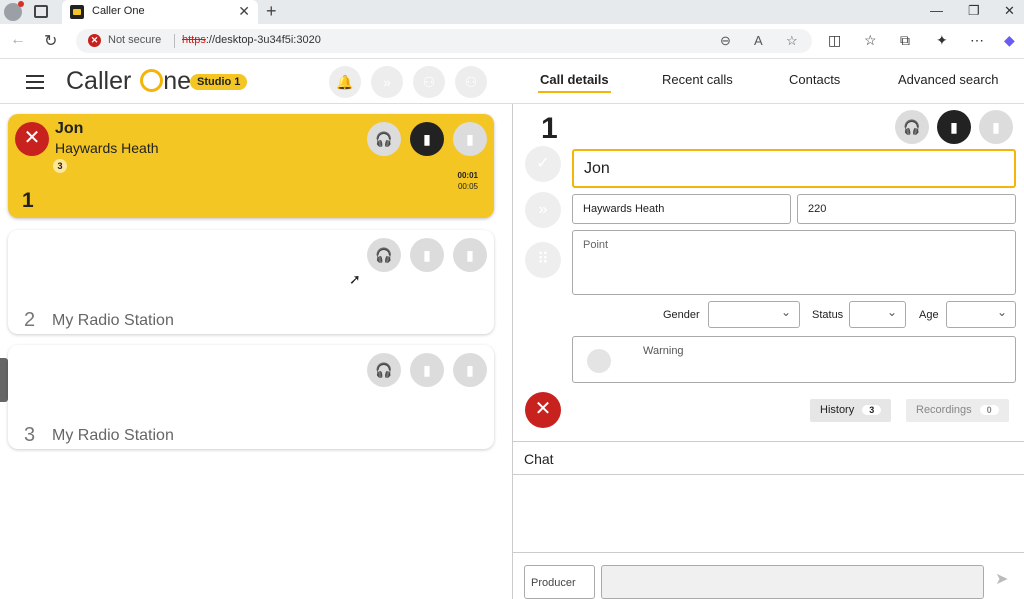  I want to click on divider, so click(174, 41).